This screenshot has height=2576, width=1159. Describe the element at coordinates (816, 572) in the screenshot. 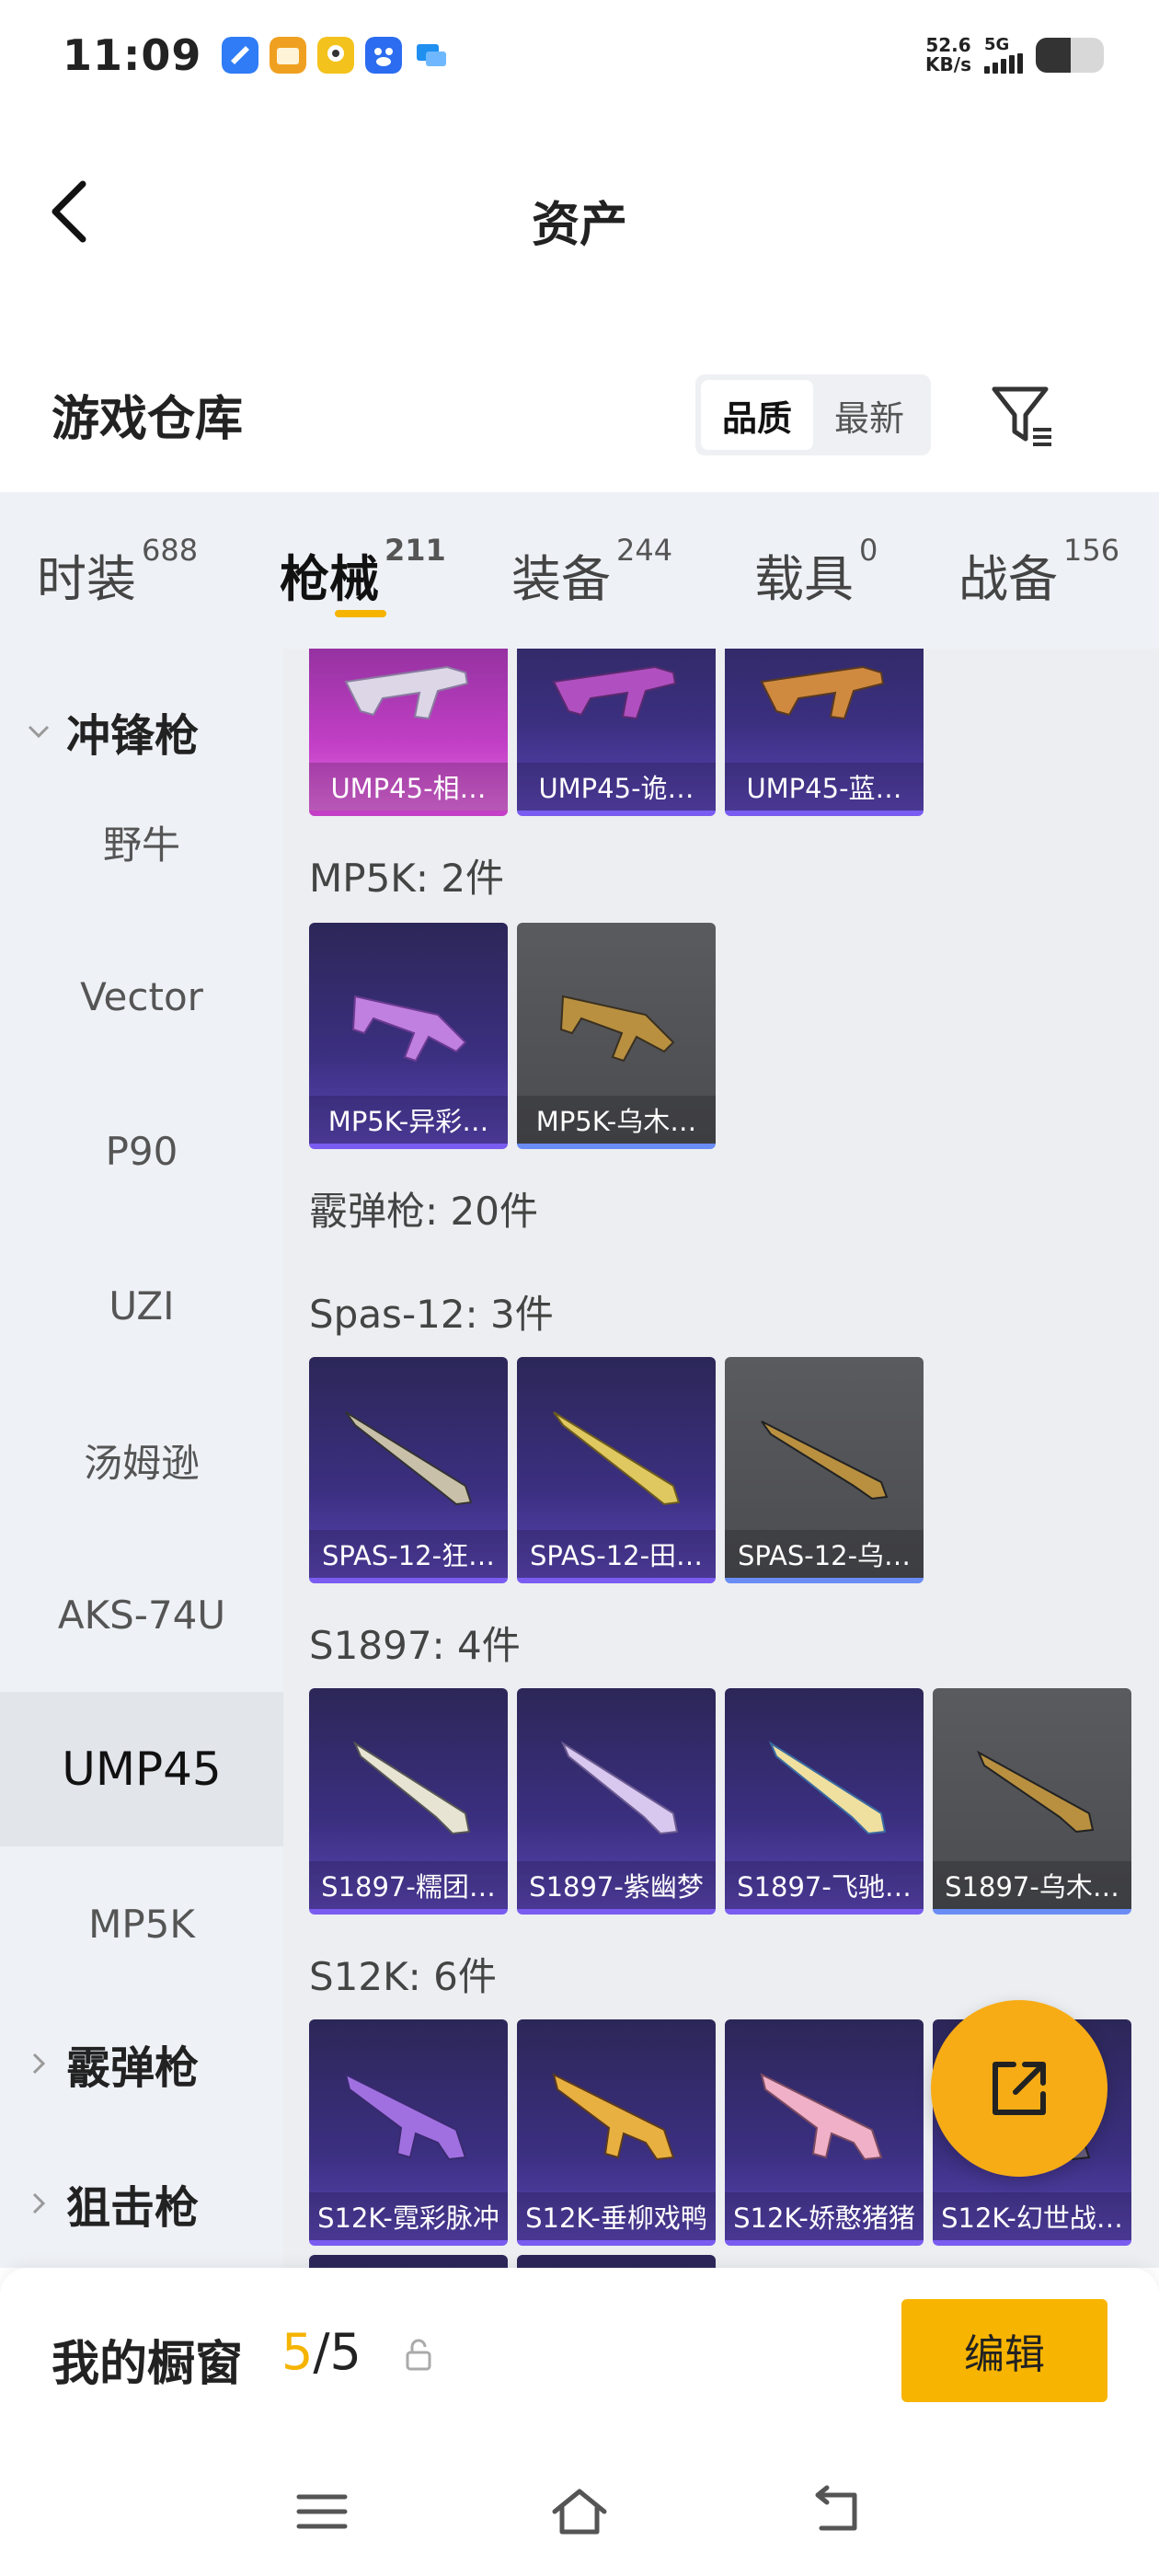

I see `tab-vehicles: 载具 0` at that location.